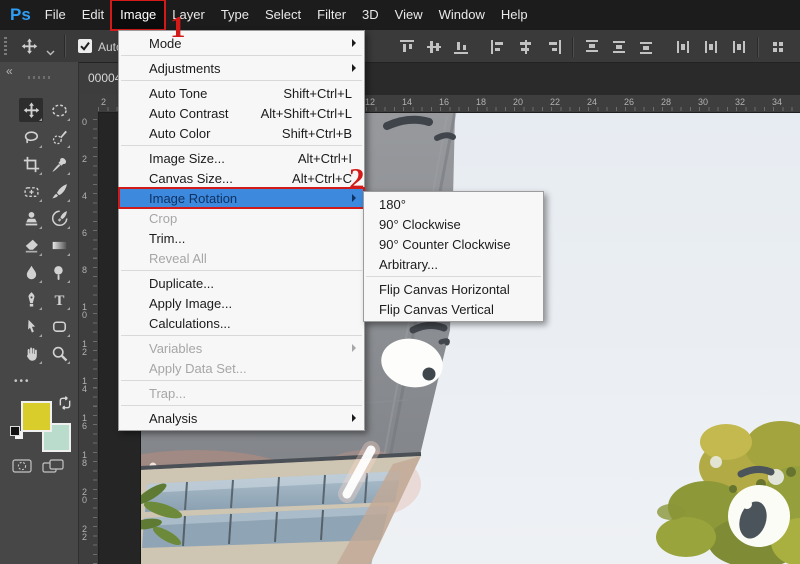 This screenshot has height=564, width=800. I want to click on rotation-submenu-item-90-clockwise: 90° Clockwise, so click(453, 224).